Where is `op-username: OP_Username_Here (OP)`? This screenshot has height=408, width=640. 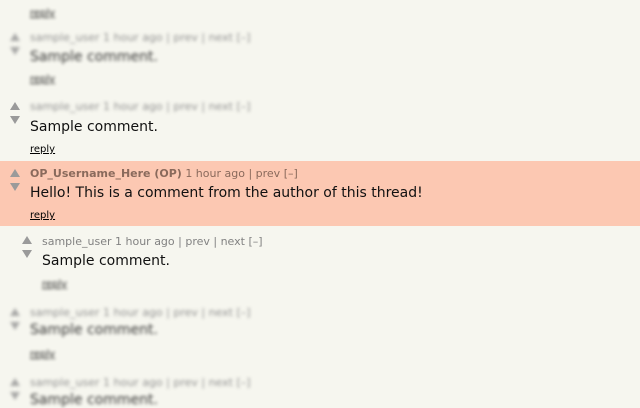 op-username: OP_Username_Here (OP) is located at coordinates (106, 173).